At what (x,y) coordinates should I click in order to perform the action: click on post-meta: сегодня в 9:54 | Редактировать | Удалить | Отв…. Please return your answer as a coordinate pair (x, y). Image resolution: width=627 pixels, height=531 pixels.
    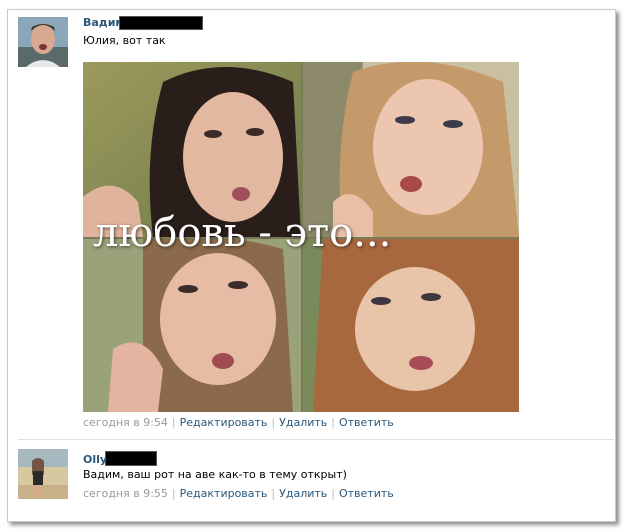
    Looking at the image, I should click on (238, 422).